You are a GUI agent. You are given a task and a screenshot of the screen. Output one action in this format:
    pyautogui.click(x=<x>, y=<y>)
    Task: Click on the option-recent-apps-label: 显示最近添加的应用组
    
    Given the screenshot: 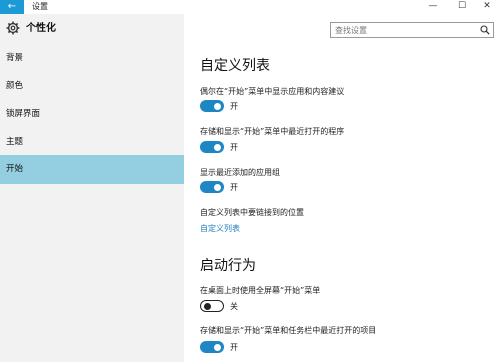 What is the action you would take?
    pyautogui.click(x=240, y=172)
    